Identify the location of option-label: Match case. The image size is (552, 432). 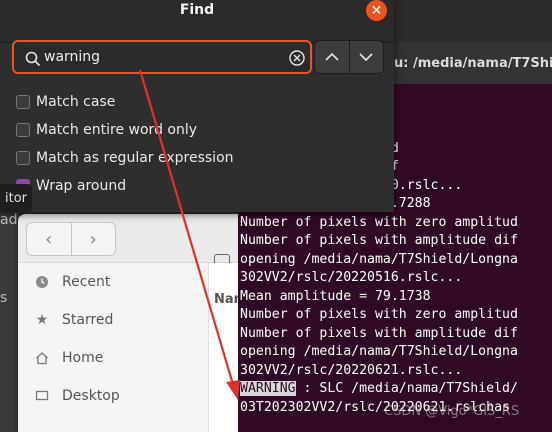
(76, 102).